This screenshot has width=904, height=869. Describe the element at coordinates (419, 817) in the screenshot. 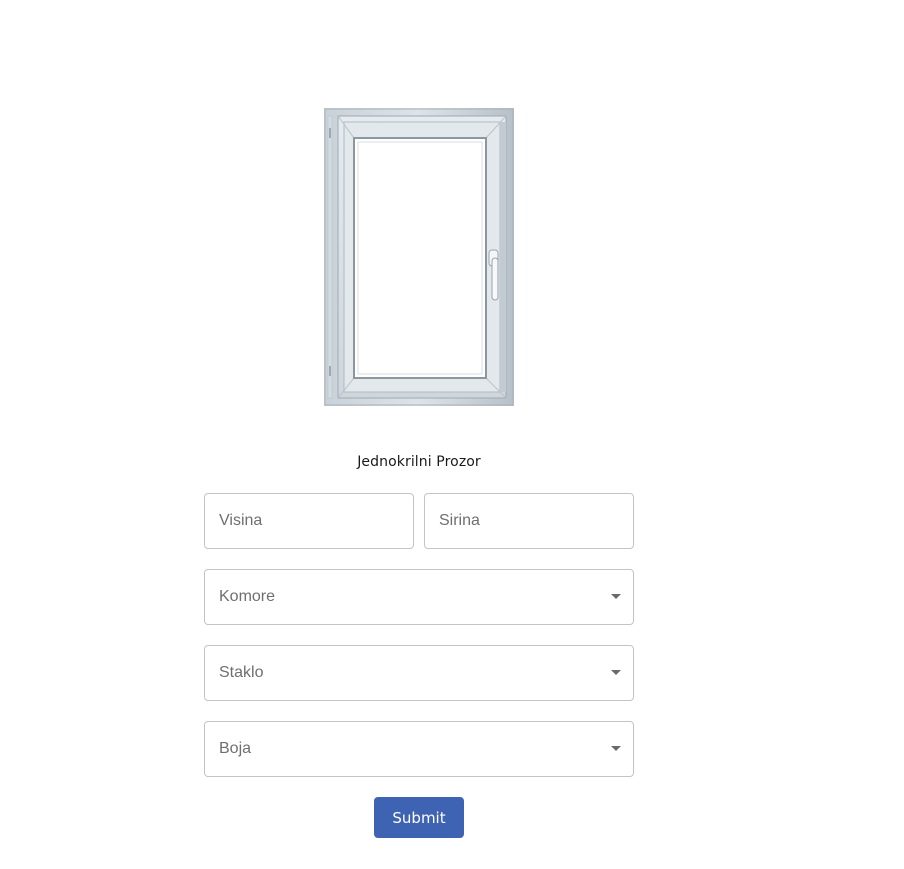

I see `submit-button: Submit` at that location.